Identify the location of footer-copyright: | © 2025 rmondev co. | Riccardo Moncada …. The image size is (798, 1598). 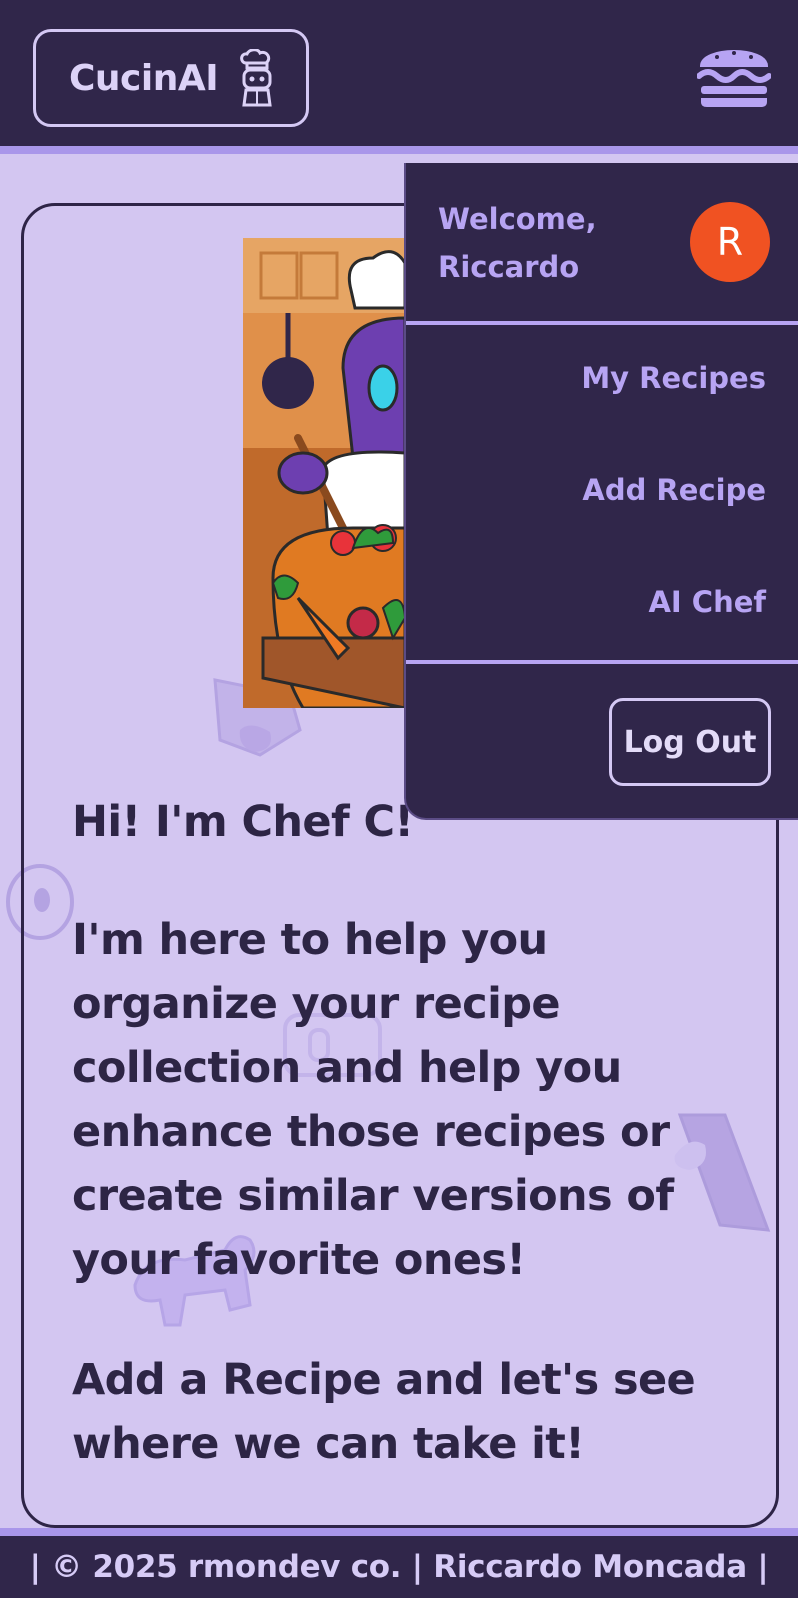
(399, 1567).